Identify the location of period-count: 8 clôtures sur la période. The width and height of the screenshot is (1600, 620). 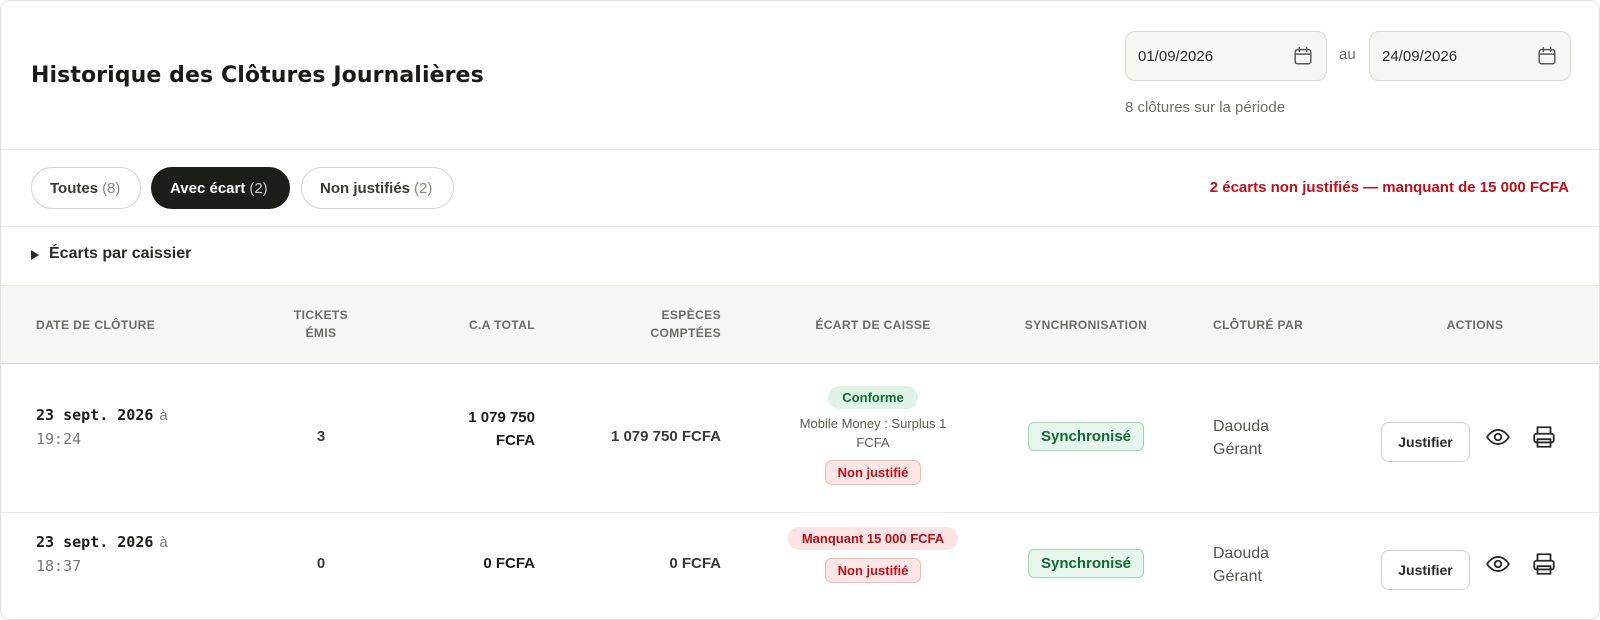
(1205, 107).